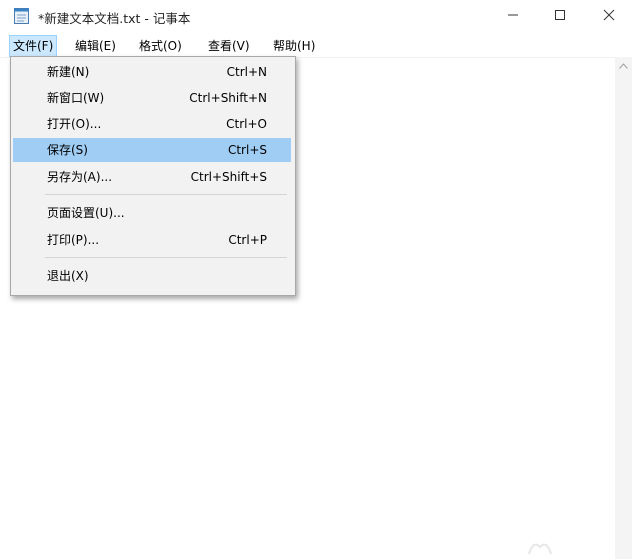 The height and width of the screenshot is (560, 632). I want to click on chevron-up-icon, so click(623, 65).